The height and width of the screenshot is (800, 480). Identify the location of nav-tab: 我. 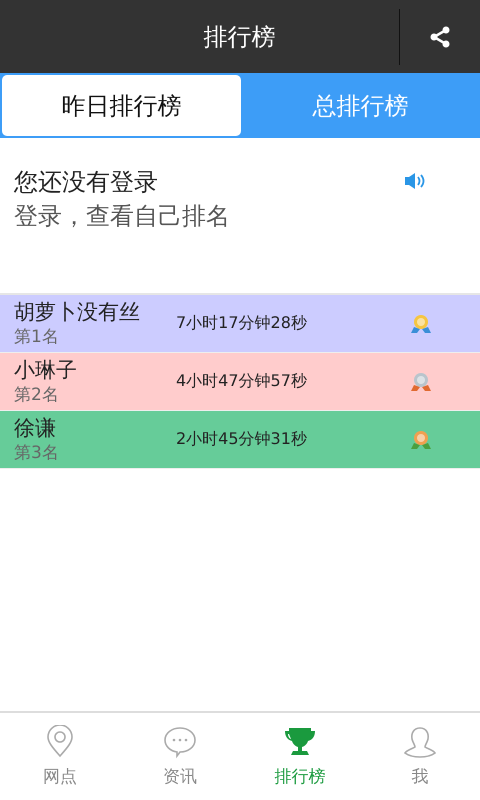
(420, 756).